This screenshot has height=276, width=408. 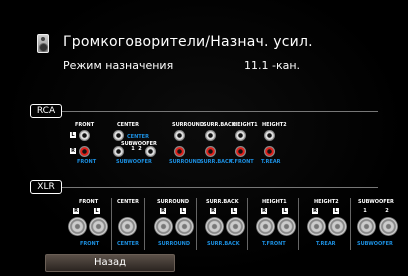 I want to click on xlr-header-surround: SURROUND, so click(x=173, y=202).